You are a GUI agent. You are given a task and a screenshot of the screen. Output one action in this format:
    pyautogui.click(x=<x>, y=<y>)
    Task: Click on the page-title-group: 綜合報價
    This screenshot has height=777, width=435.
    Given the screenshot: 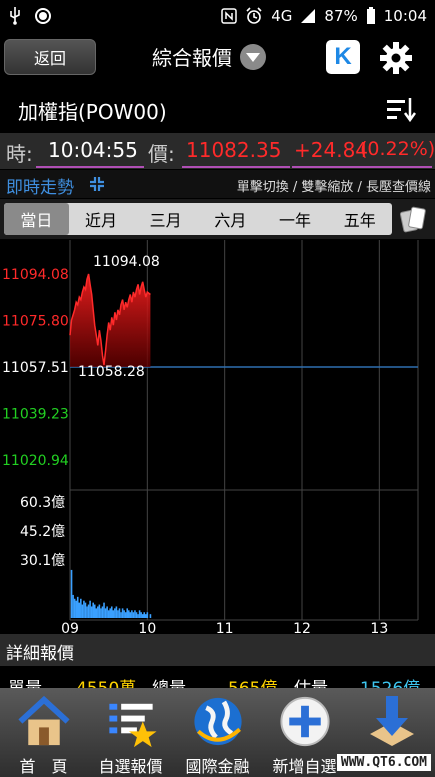 What is the action you would take?
    pyautogui.click(x=209, y=56)
    